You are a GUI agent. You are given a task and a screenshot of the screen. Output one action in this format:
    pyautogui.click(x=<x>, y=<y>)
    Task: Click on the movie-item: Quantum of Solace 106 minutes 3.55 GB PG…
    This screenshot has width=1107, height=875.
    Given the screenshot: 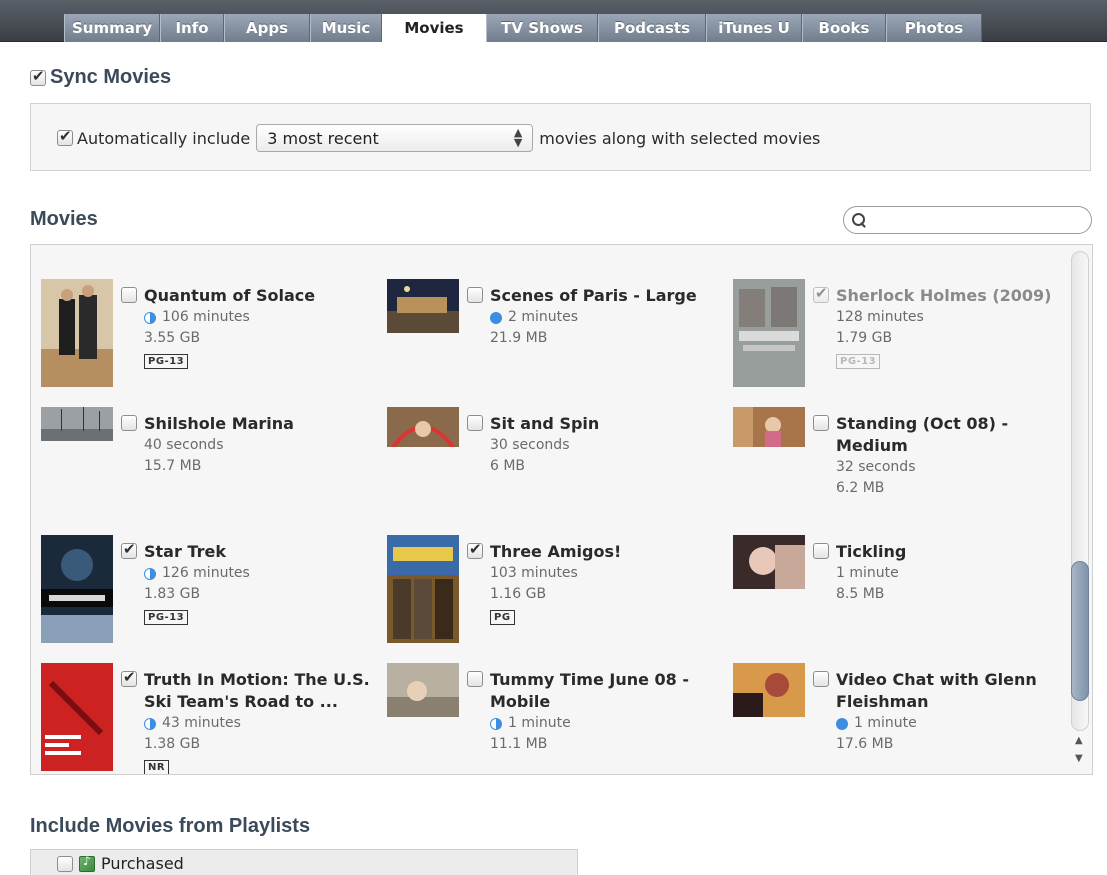 What is the action you would take?
    pyautogui.click(x=206, y=341)
    